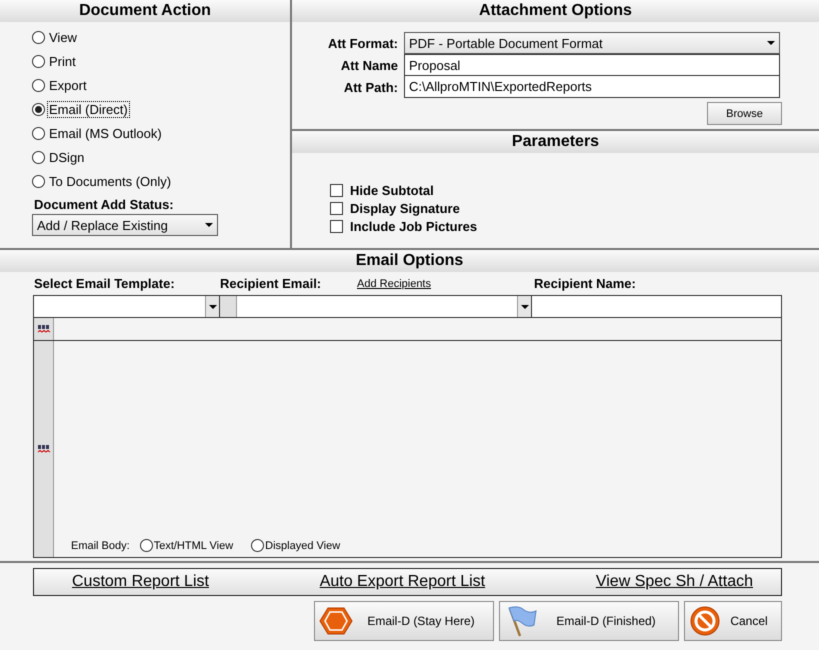 Image resolution: width=819 pixels, height=650 pixels. Describe the element at coordinates (592, 43) in the screenshot. I see `format-dropdown: PDF - Portable Document Format` at that location.